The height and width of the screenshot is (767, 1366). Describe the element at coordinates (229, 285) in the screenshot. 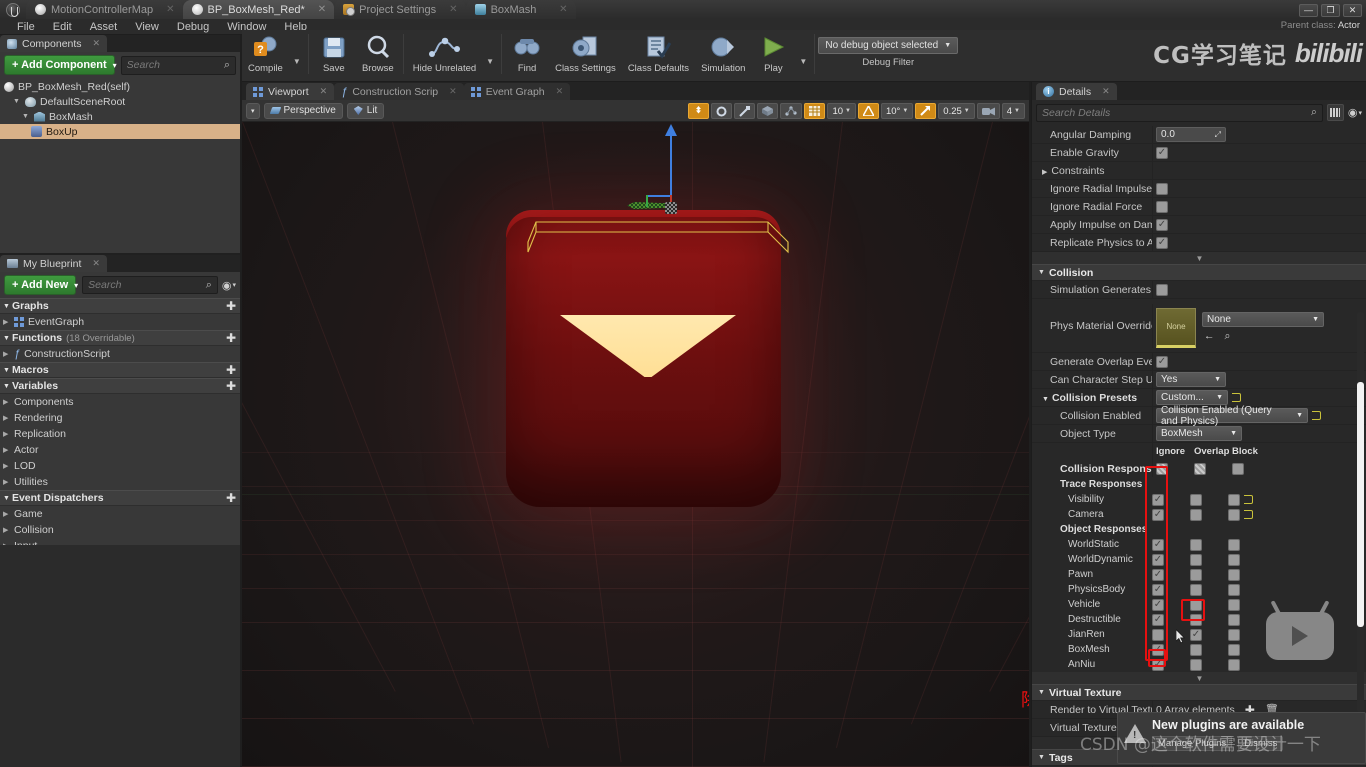

I see `visibility-options-button: ◉ ▾` at that location.